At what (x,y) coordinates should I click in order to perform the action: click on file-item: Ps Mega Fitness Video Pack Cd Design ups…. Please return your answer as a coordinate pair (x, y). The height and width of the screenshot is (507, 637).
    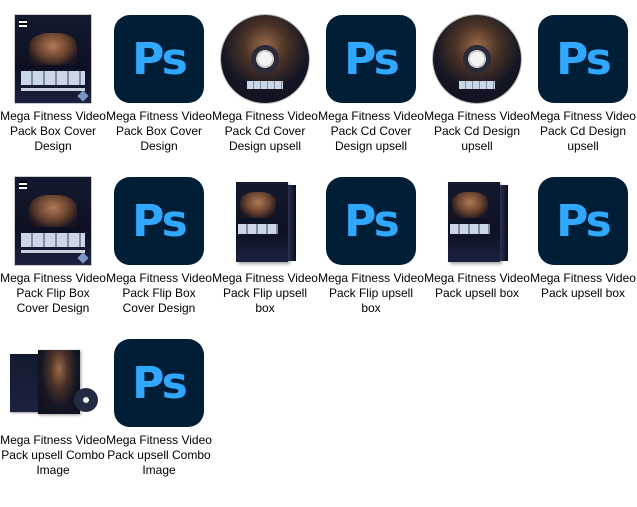
    Looking at the image, I should click on (583, 76).